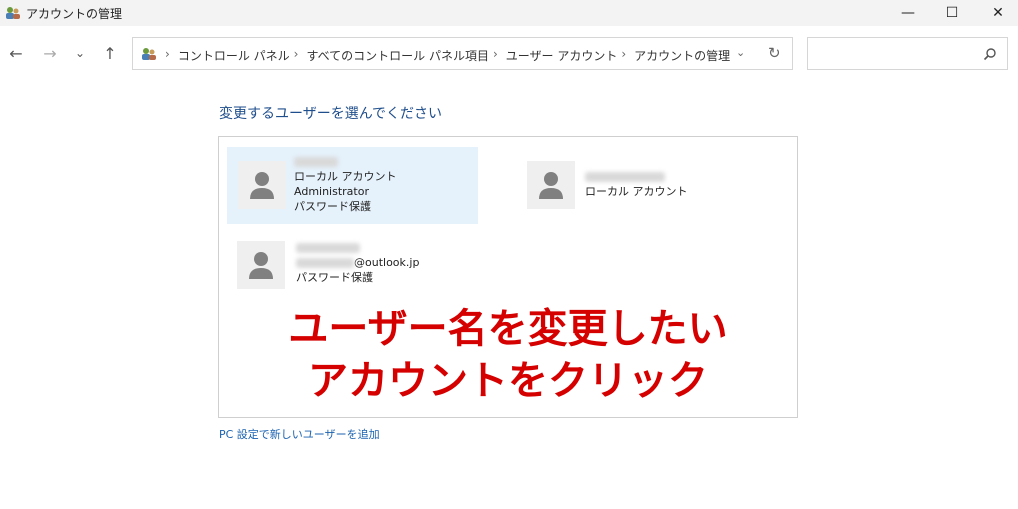 Image resolution: width=1018 pixels, height=509 pixels. What do you see at coordinates (331, 191) in the screenshot?
I see `account-role: Administrator` at bounding box center [331, 191].